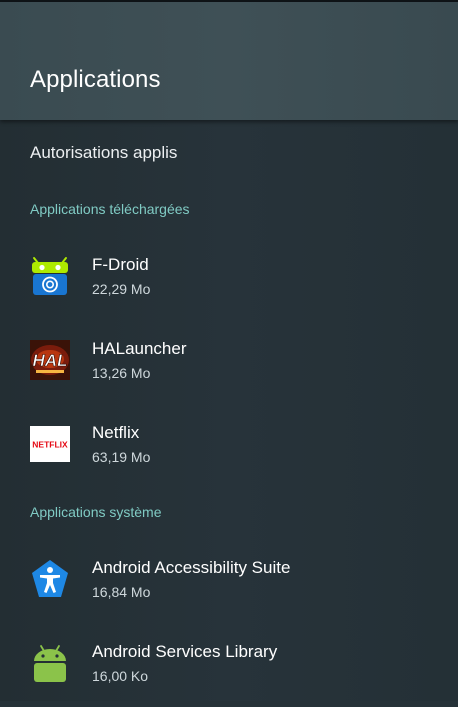 This screenshot has height=707, width=458. What do you see at coordinates (50, 663) in the screenshot?
I see `android-icon` at bounding box center [50, 663].